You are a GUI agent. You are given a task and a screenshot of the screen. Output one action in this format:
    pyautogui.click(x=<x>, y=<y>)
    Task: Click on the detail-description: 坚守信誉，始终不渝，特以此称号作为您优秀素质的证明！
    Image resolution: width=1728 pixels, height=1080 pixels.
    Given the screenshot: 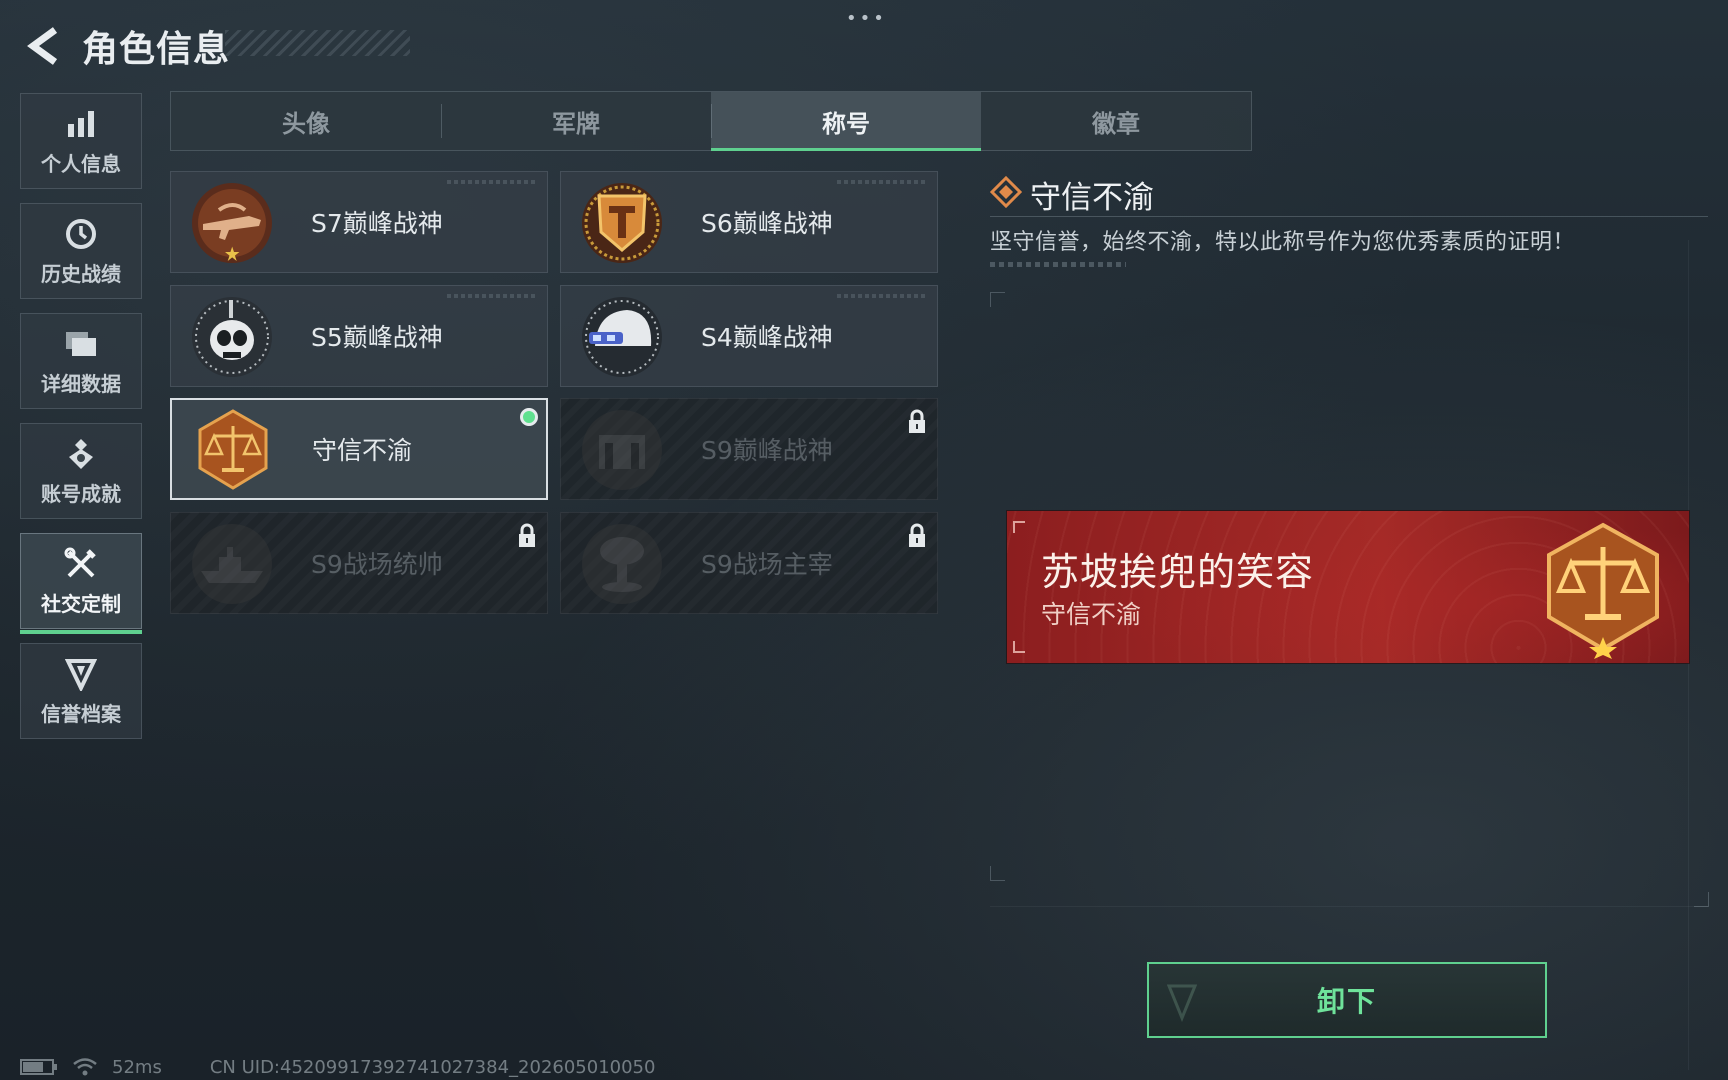 What is the action you would take?
    pyautogui.click(x=1283, y=242)
    